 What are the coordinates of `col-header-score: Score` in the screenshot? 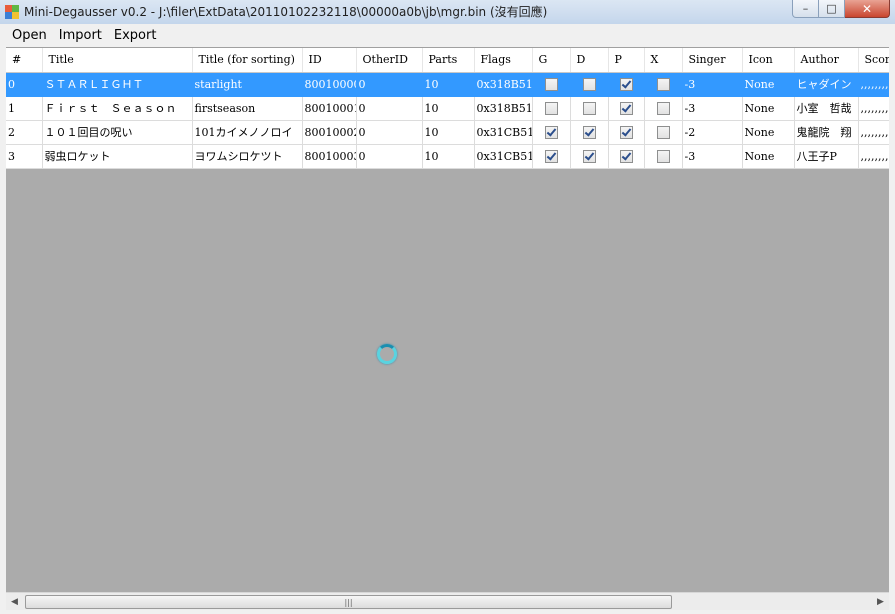 It's located at (873, 60).